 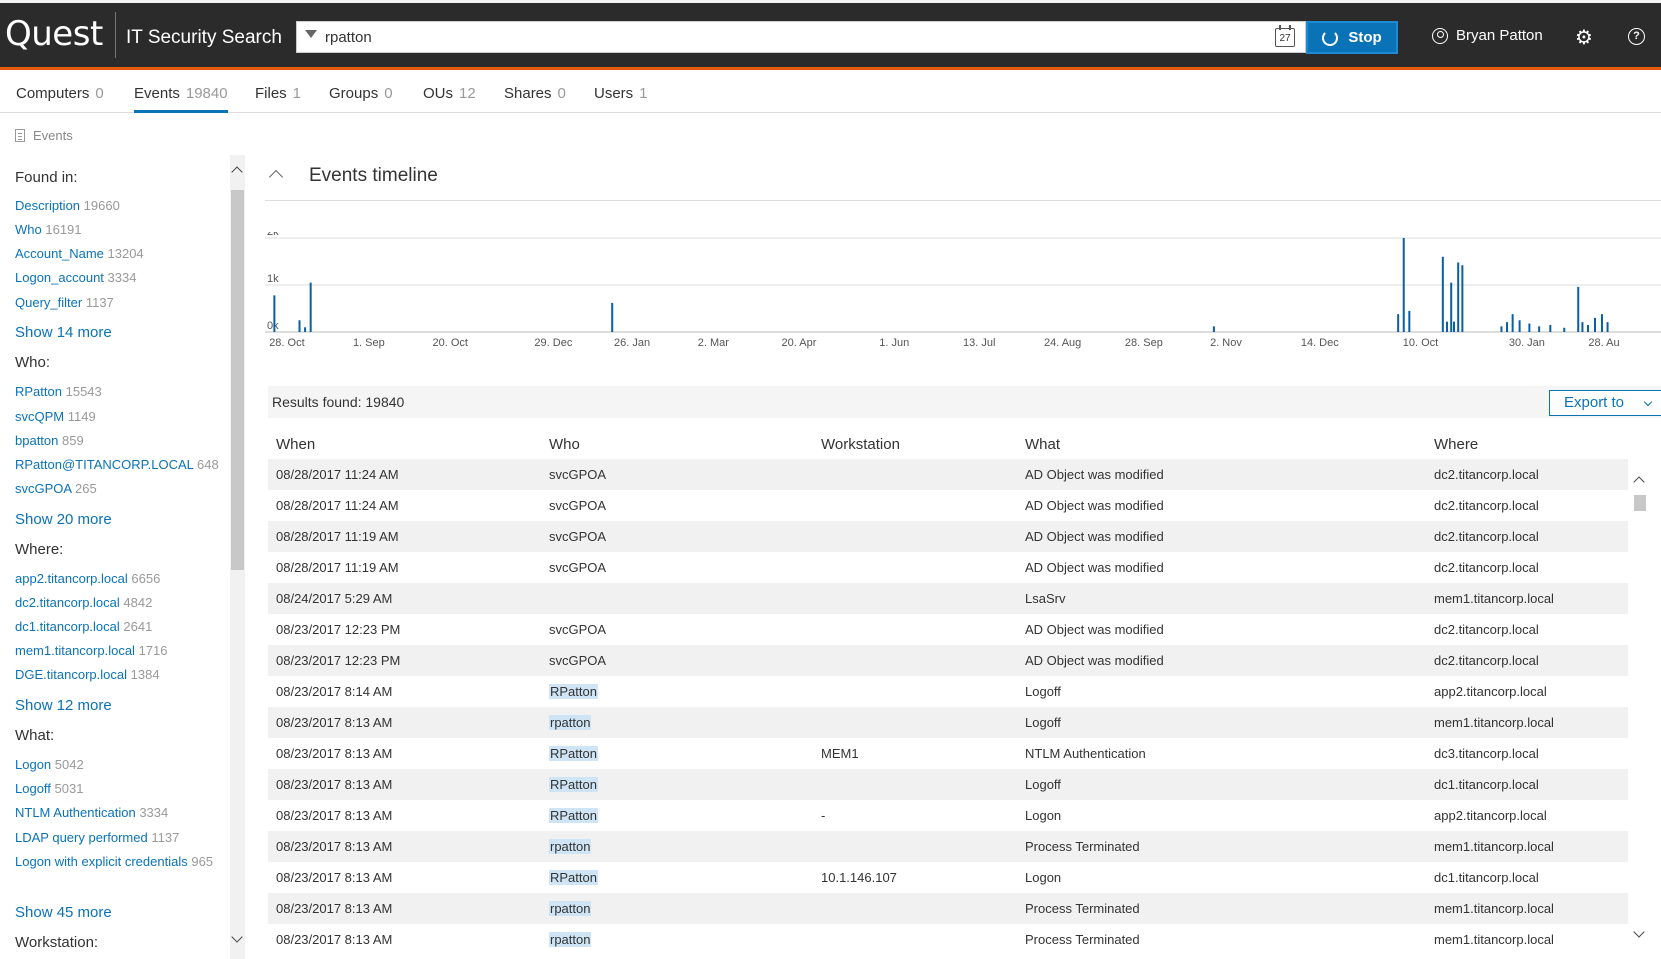 I want to click on facet-item: Logon with explicit credentials 965, so click(x=120, y=862).